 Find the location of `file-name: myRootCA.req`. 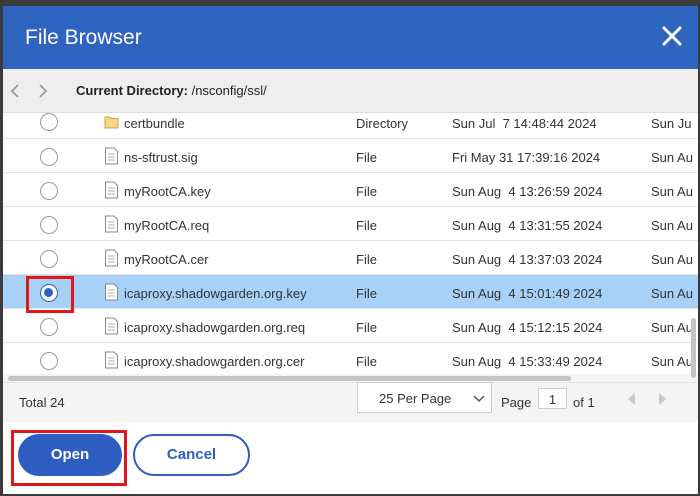

file-name: myRootCA.req is located at coordinates (167, 225).